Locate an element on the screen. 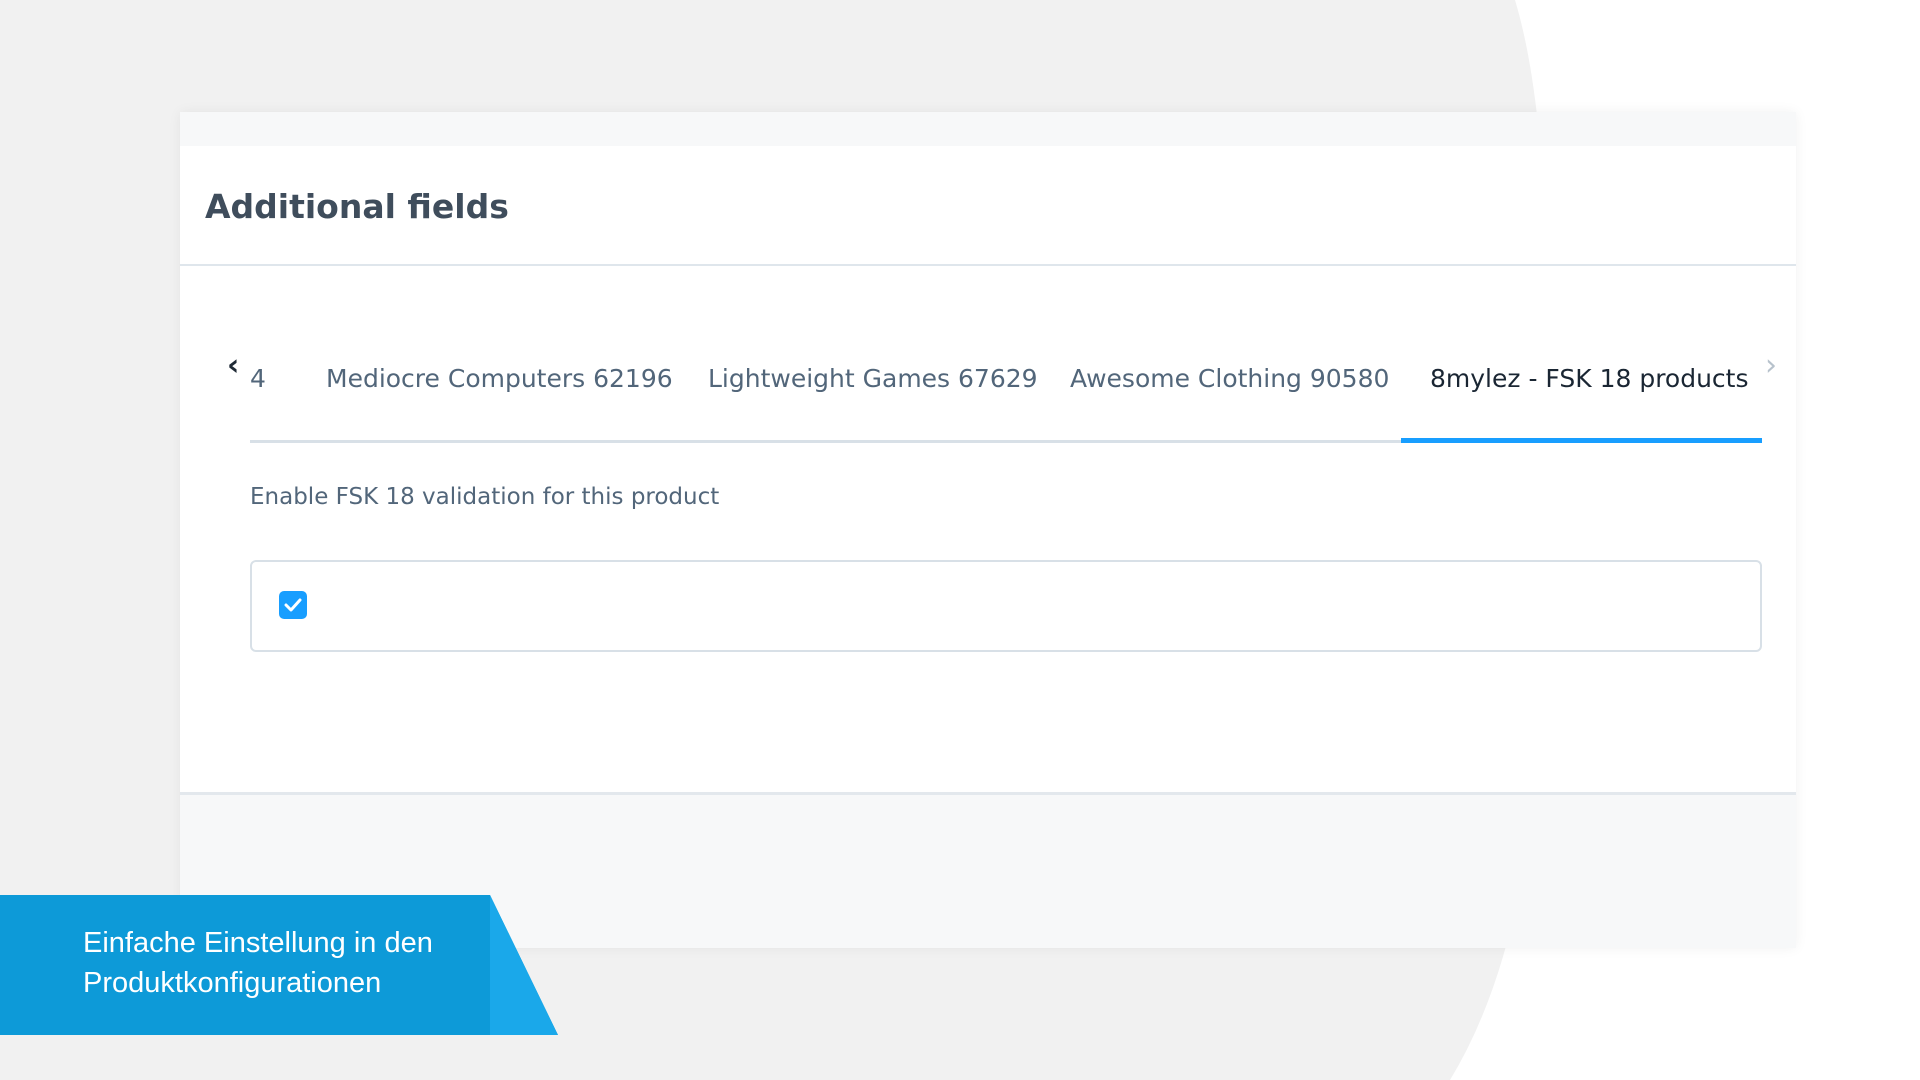 Image resolution: width=1920 pixels, height=1080 pixels. tab-mediocre-computers: Mediocre Computers 62196 is located at coordinates (499, 379).